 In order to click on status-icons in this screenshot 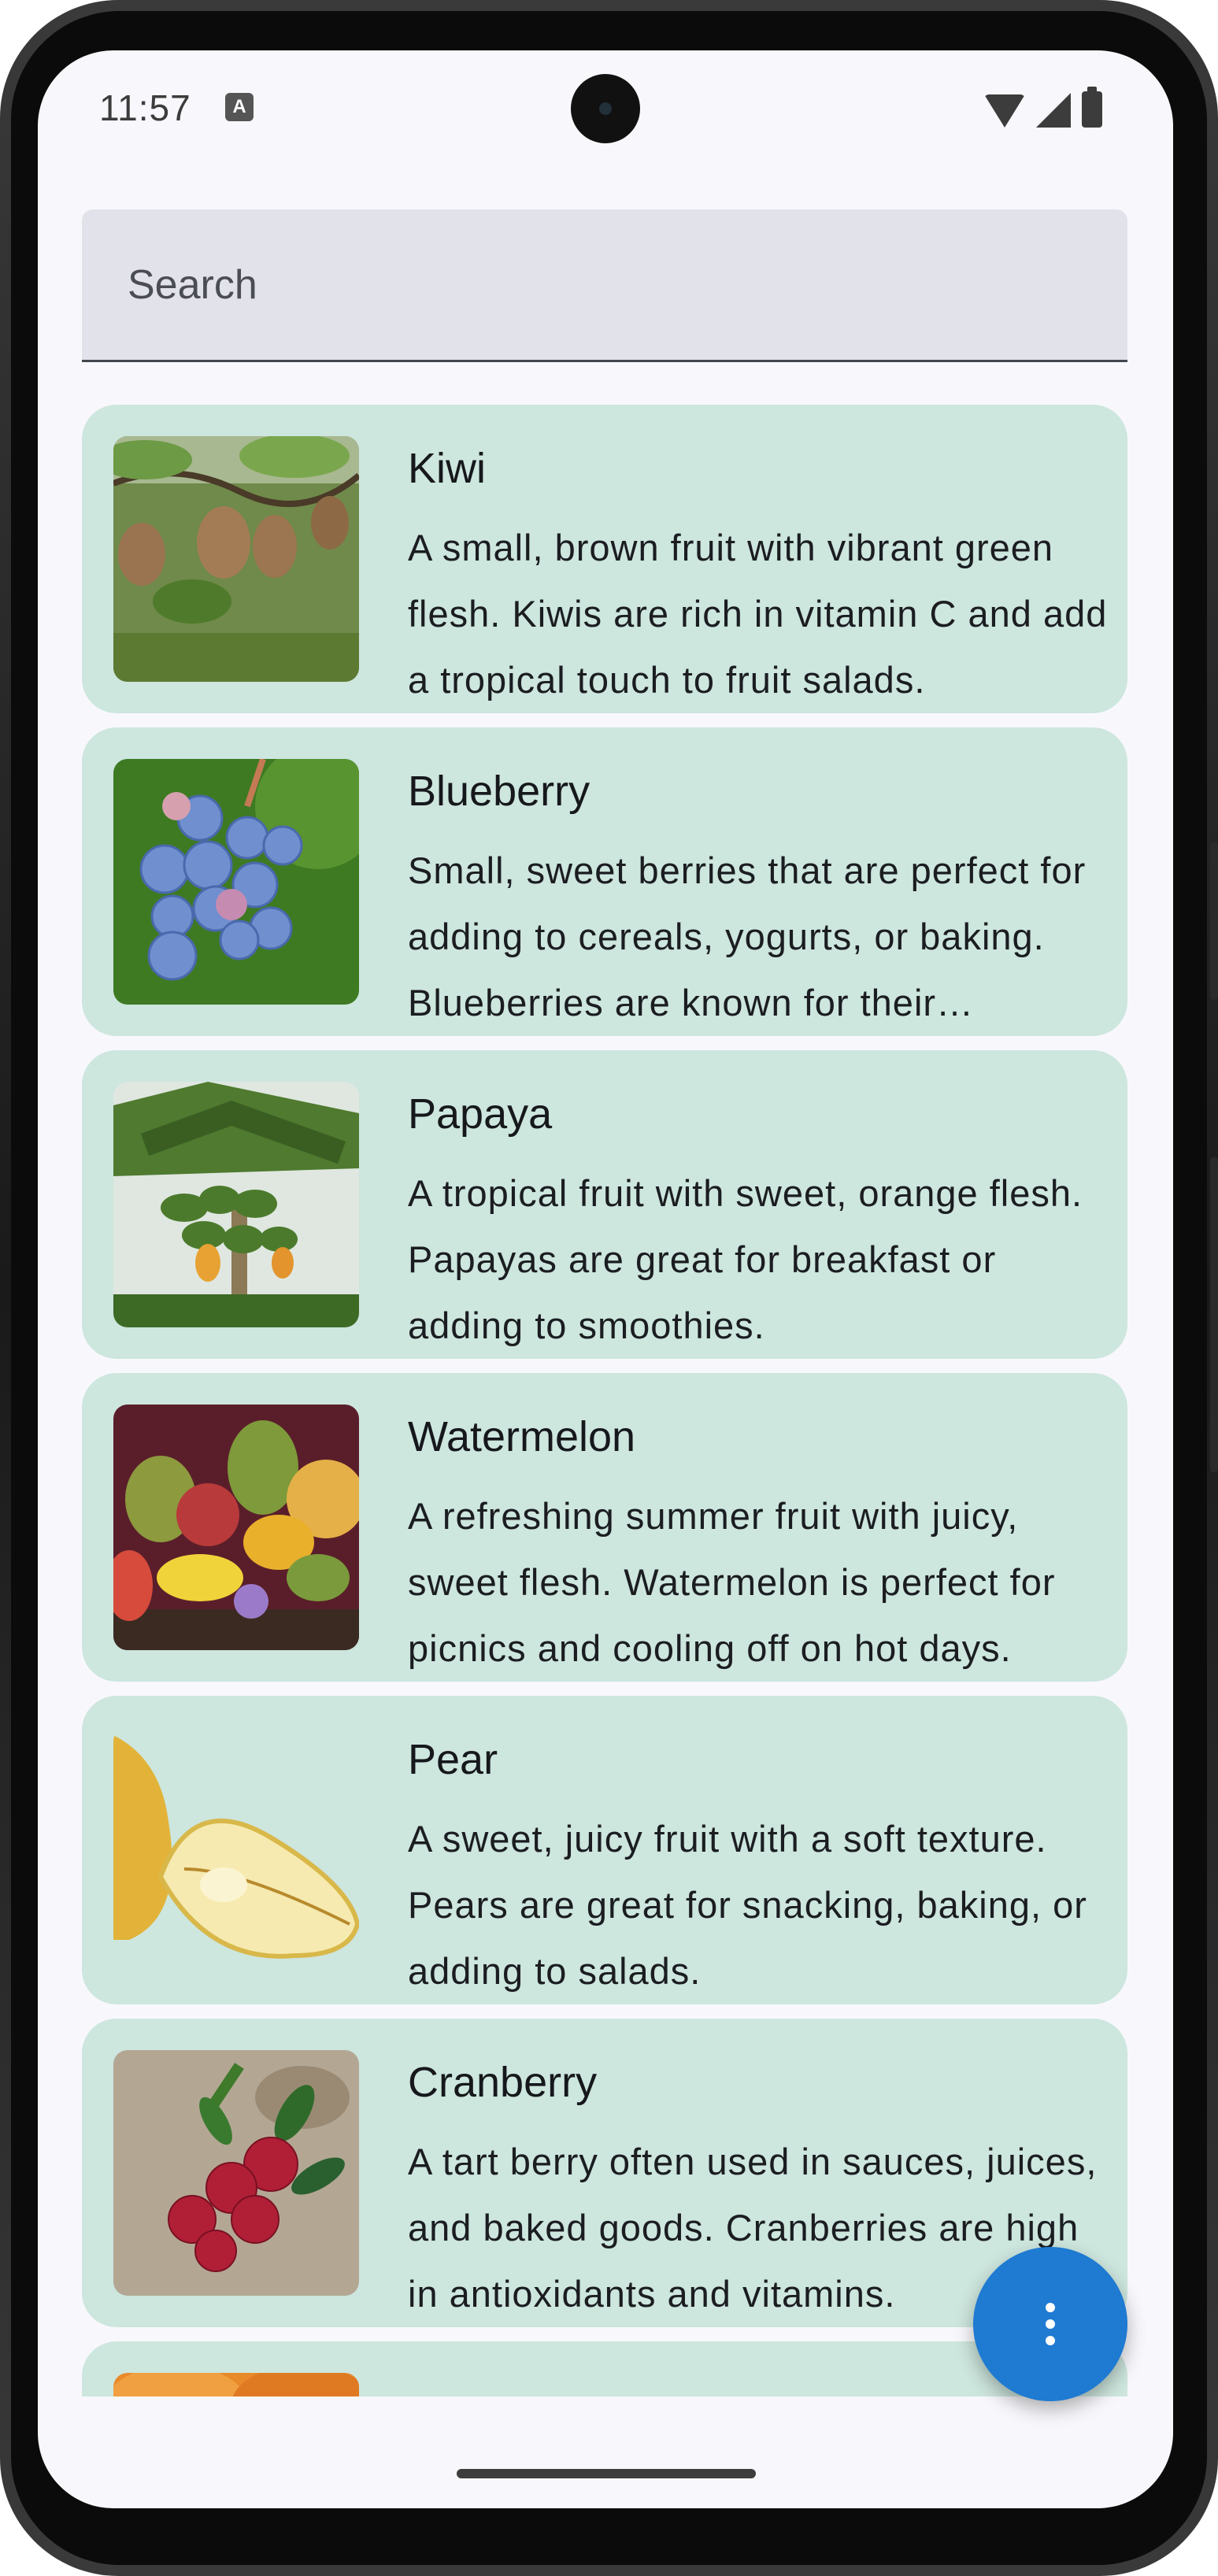, I will do `click(1043, 107)`.